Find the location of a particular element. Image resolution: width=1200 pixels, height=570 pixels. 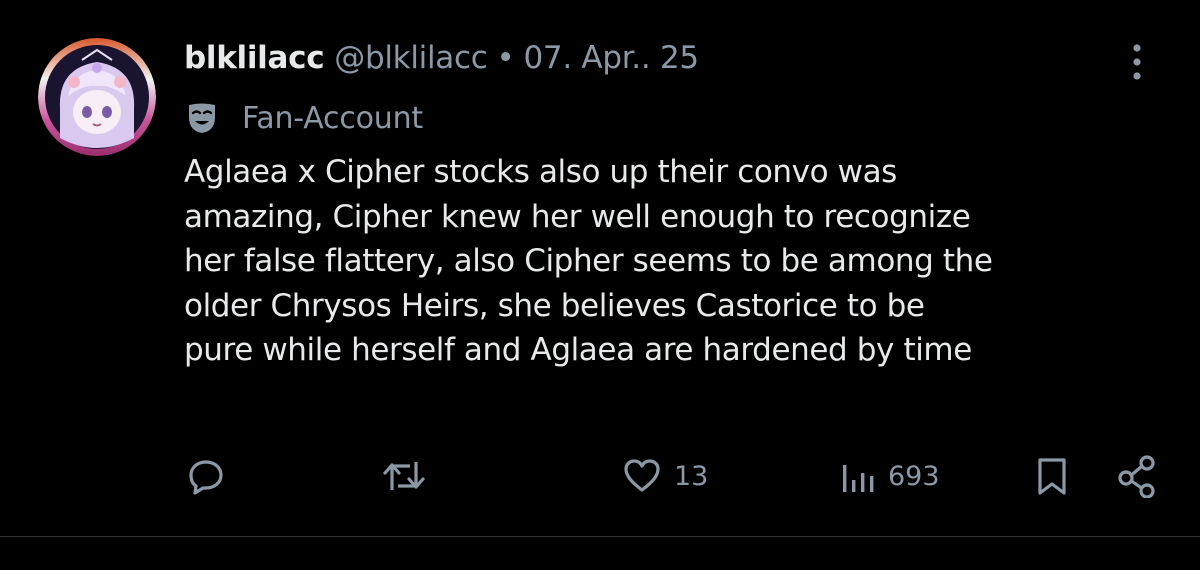

action-bar: 13 693 is located at coordinates (674, 476).